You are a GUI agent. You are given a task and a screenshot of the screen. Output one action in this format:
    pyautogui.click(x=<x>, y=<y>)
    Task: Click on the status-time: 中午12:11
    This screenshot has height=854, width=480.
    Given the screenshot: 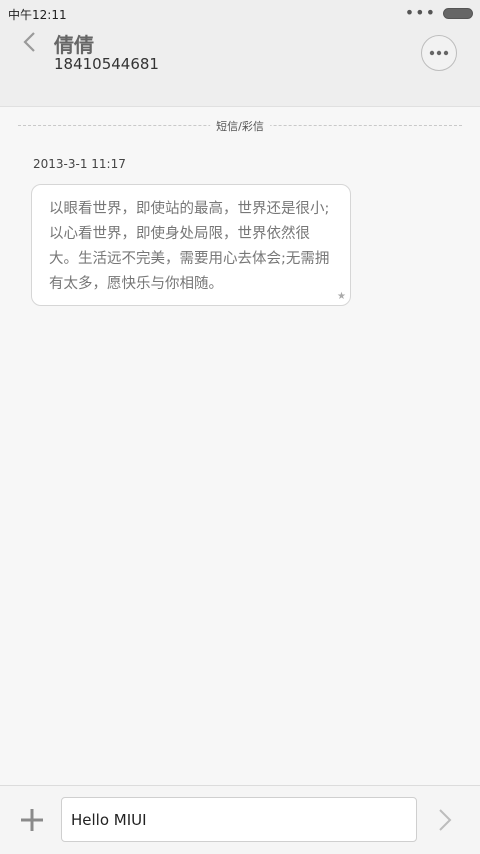 What is the action you would take?
    pyautogui.click(x=37, y=15)
    